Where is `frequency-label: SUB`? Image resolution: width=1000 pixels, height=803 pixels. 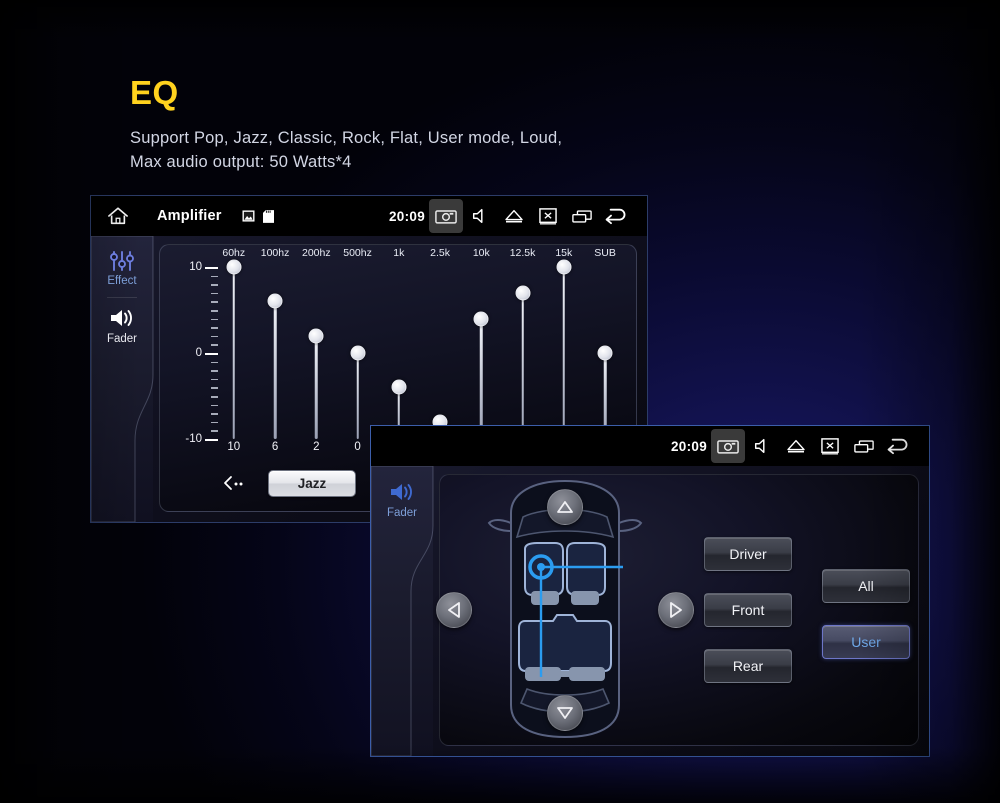 frequency-label: SUB is located at coordinates (605, 253).